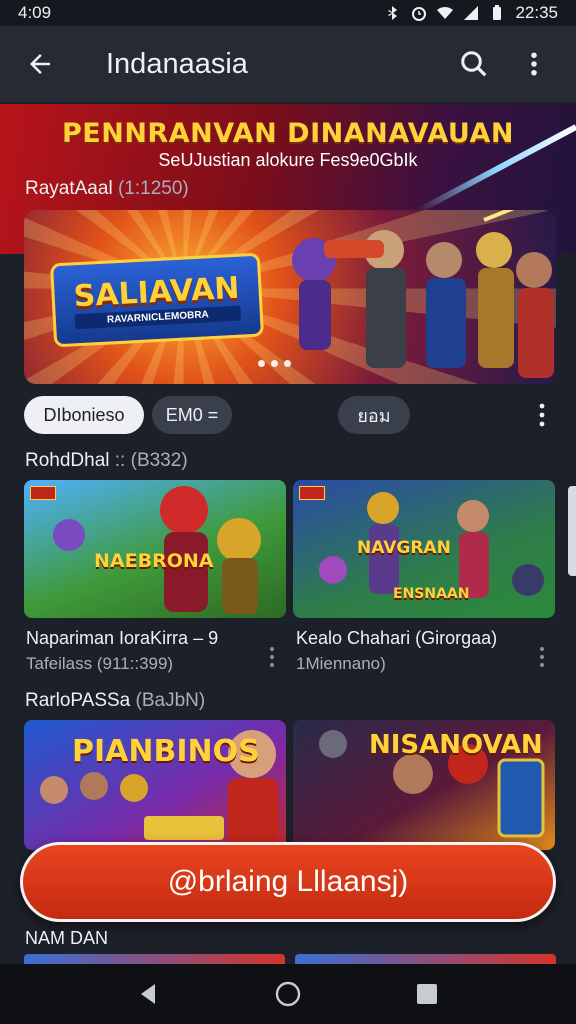 This screenshot has height=1024, width=576. What do you see at coordinates (419, 14) in the screenshot?
I see `alarm-icon` at bounding box center [419, 14].